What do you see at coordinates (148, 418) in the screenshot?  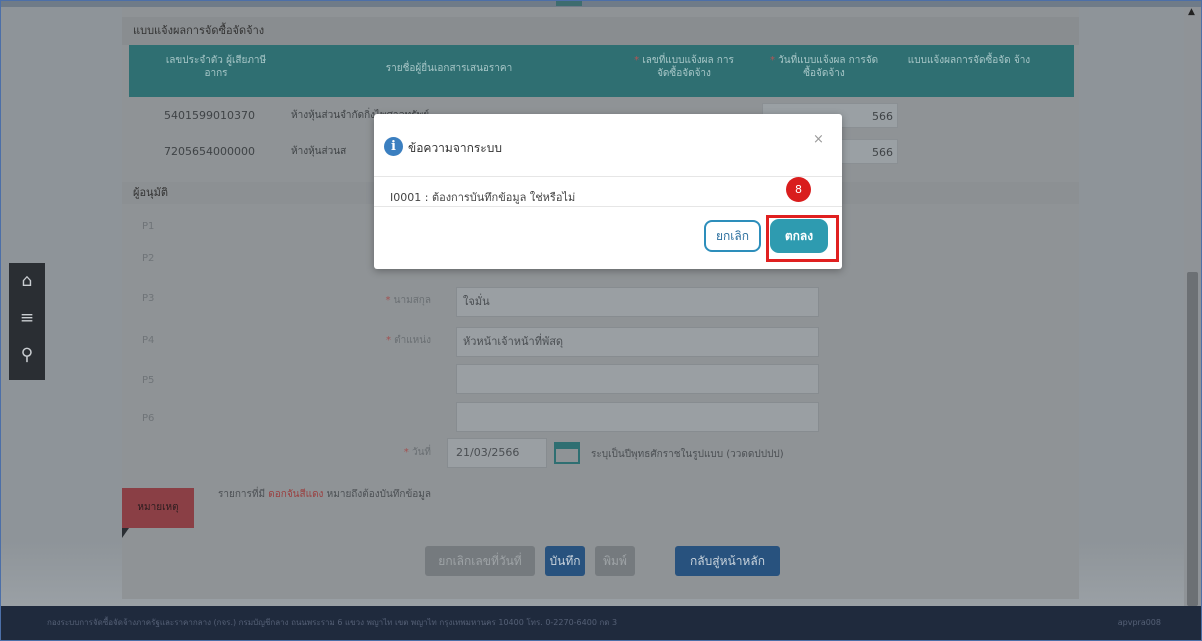 I see `p6-label: P6` at bounding box center [148, 418].